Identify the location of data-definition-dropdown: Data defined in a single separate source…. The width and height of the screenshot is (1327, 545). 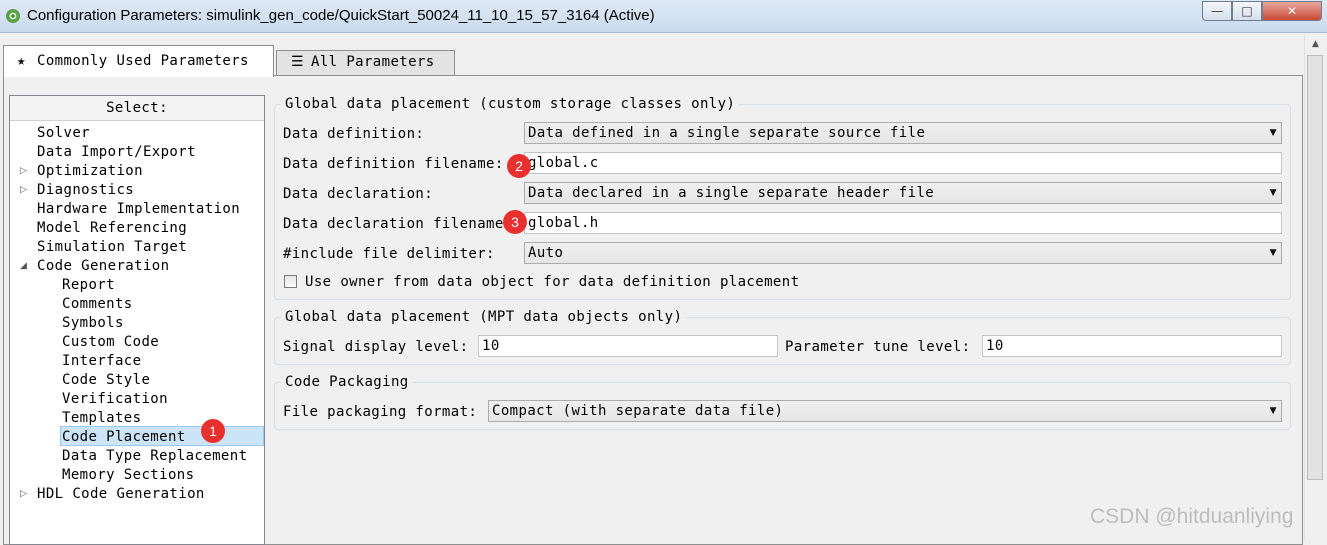
(903, 133).